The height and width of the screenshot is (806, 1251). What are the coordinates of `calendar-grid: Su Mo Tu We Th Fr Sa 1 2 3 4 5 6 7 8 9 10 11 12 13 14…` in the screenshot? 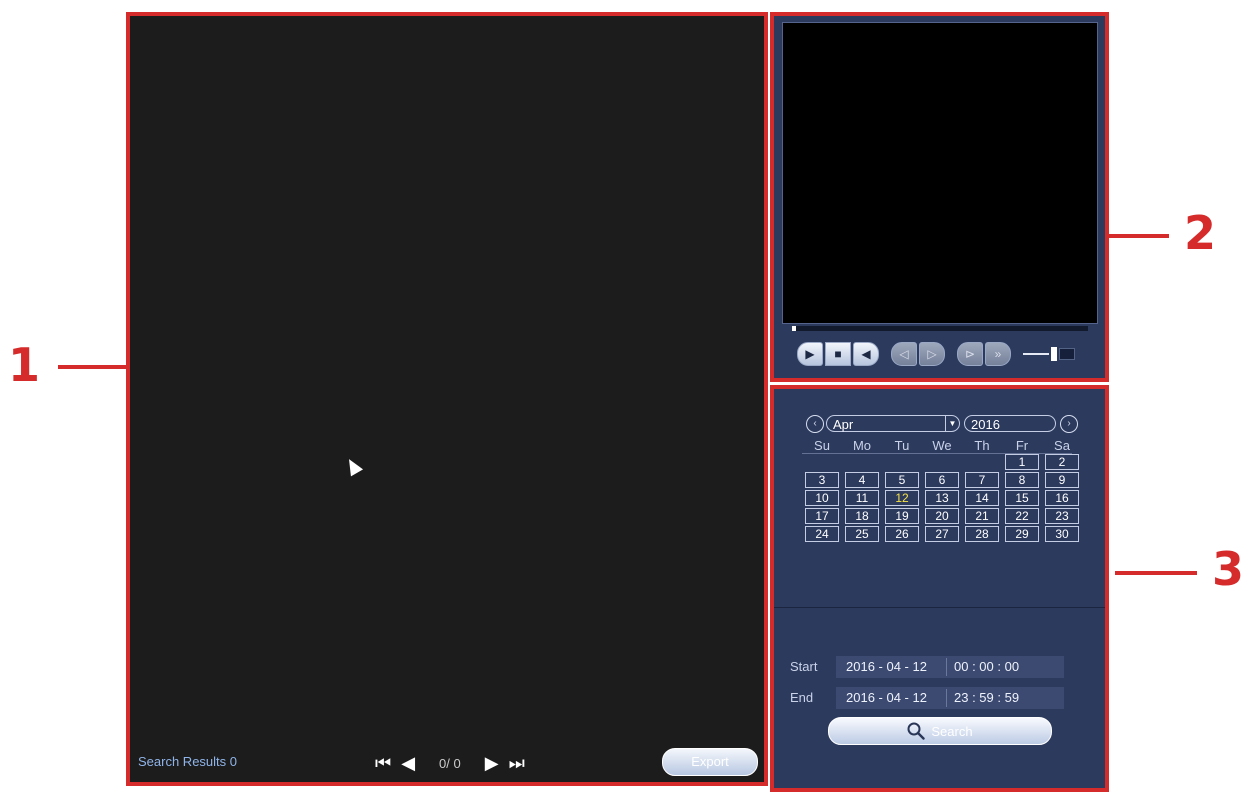 It's located at (942, 490).